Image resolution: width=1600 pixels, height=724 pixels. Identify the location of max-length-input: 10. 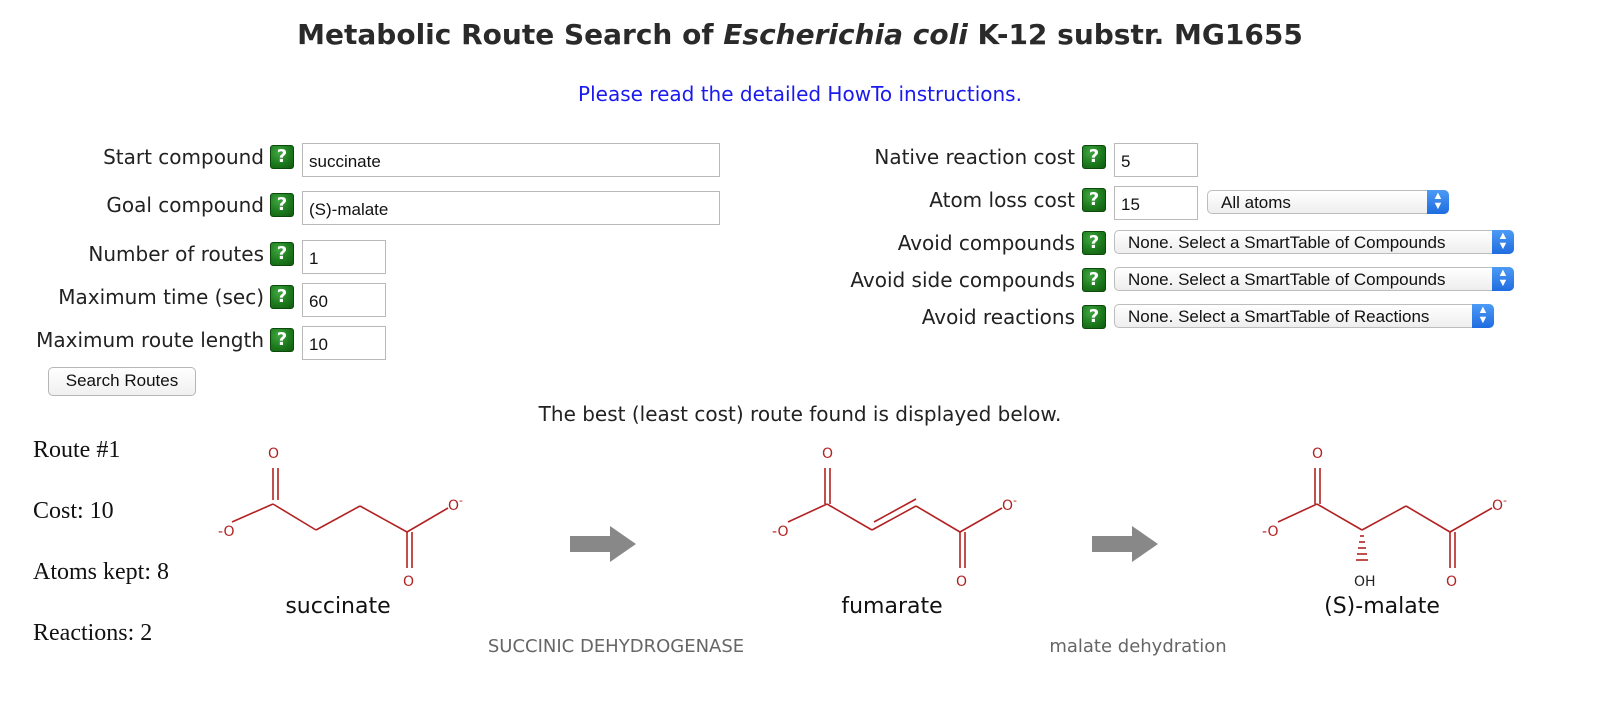
(344, 343).